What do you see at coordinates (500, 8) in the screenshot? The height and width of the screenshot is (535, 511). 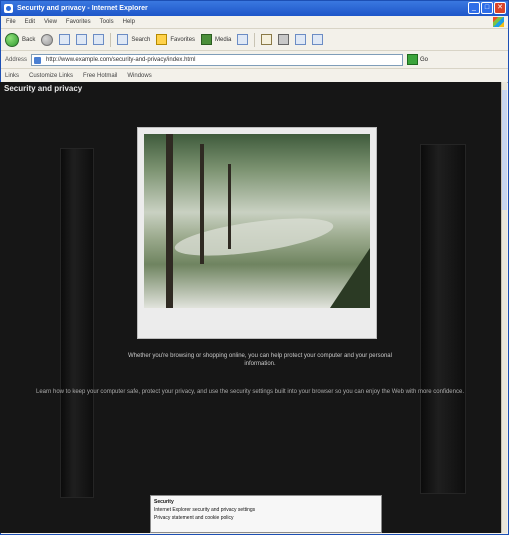 I see `close-button: ✕` at bounding box center [500, 8].